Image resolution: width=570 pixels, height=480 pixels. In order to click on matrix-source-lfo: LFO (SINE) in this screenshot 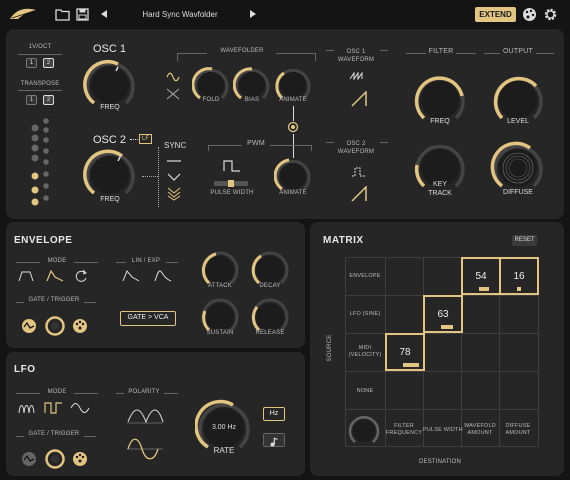, I will do `click(365, 314)`.